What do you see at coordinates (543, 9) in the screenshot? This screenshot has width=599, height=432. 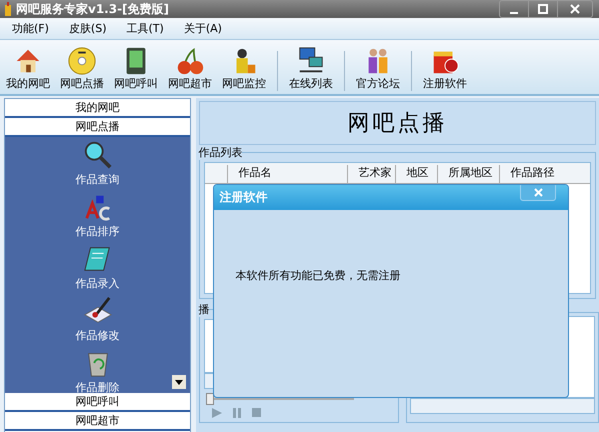 I see `maximize-icon` at bounding box center [543, 9].